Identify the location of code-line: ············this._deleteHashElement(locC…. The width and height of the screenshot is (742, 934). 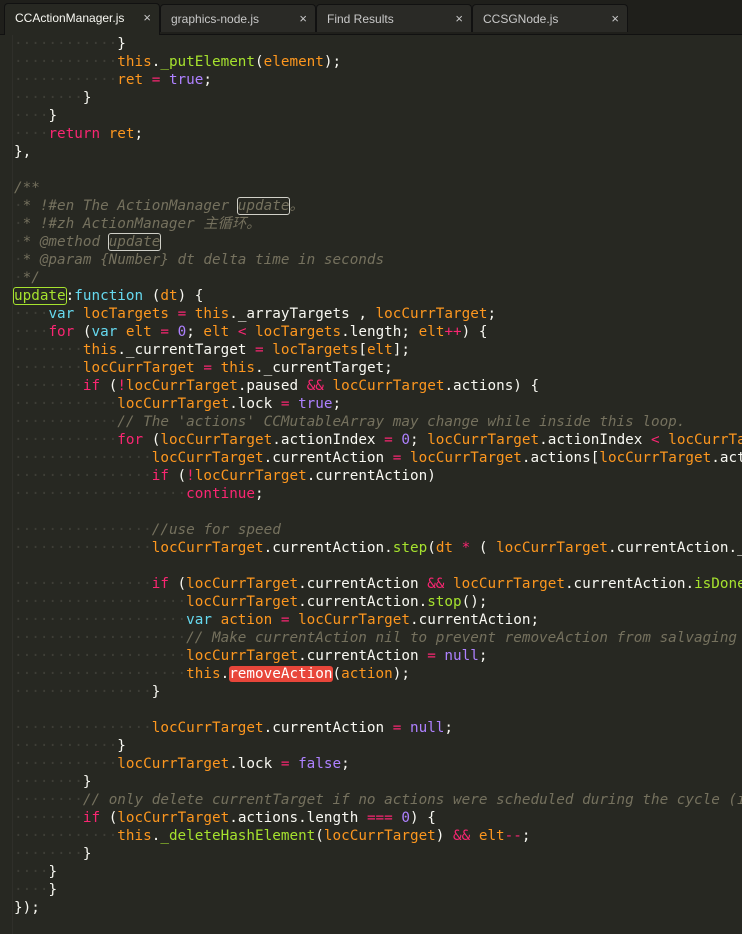
(378, 836).